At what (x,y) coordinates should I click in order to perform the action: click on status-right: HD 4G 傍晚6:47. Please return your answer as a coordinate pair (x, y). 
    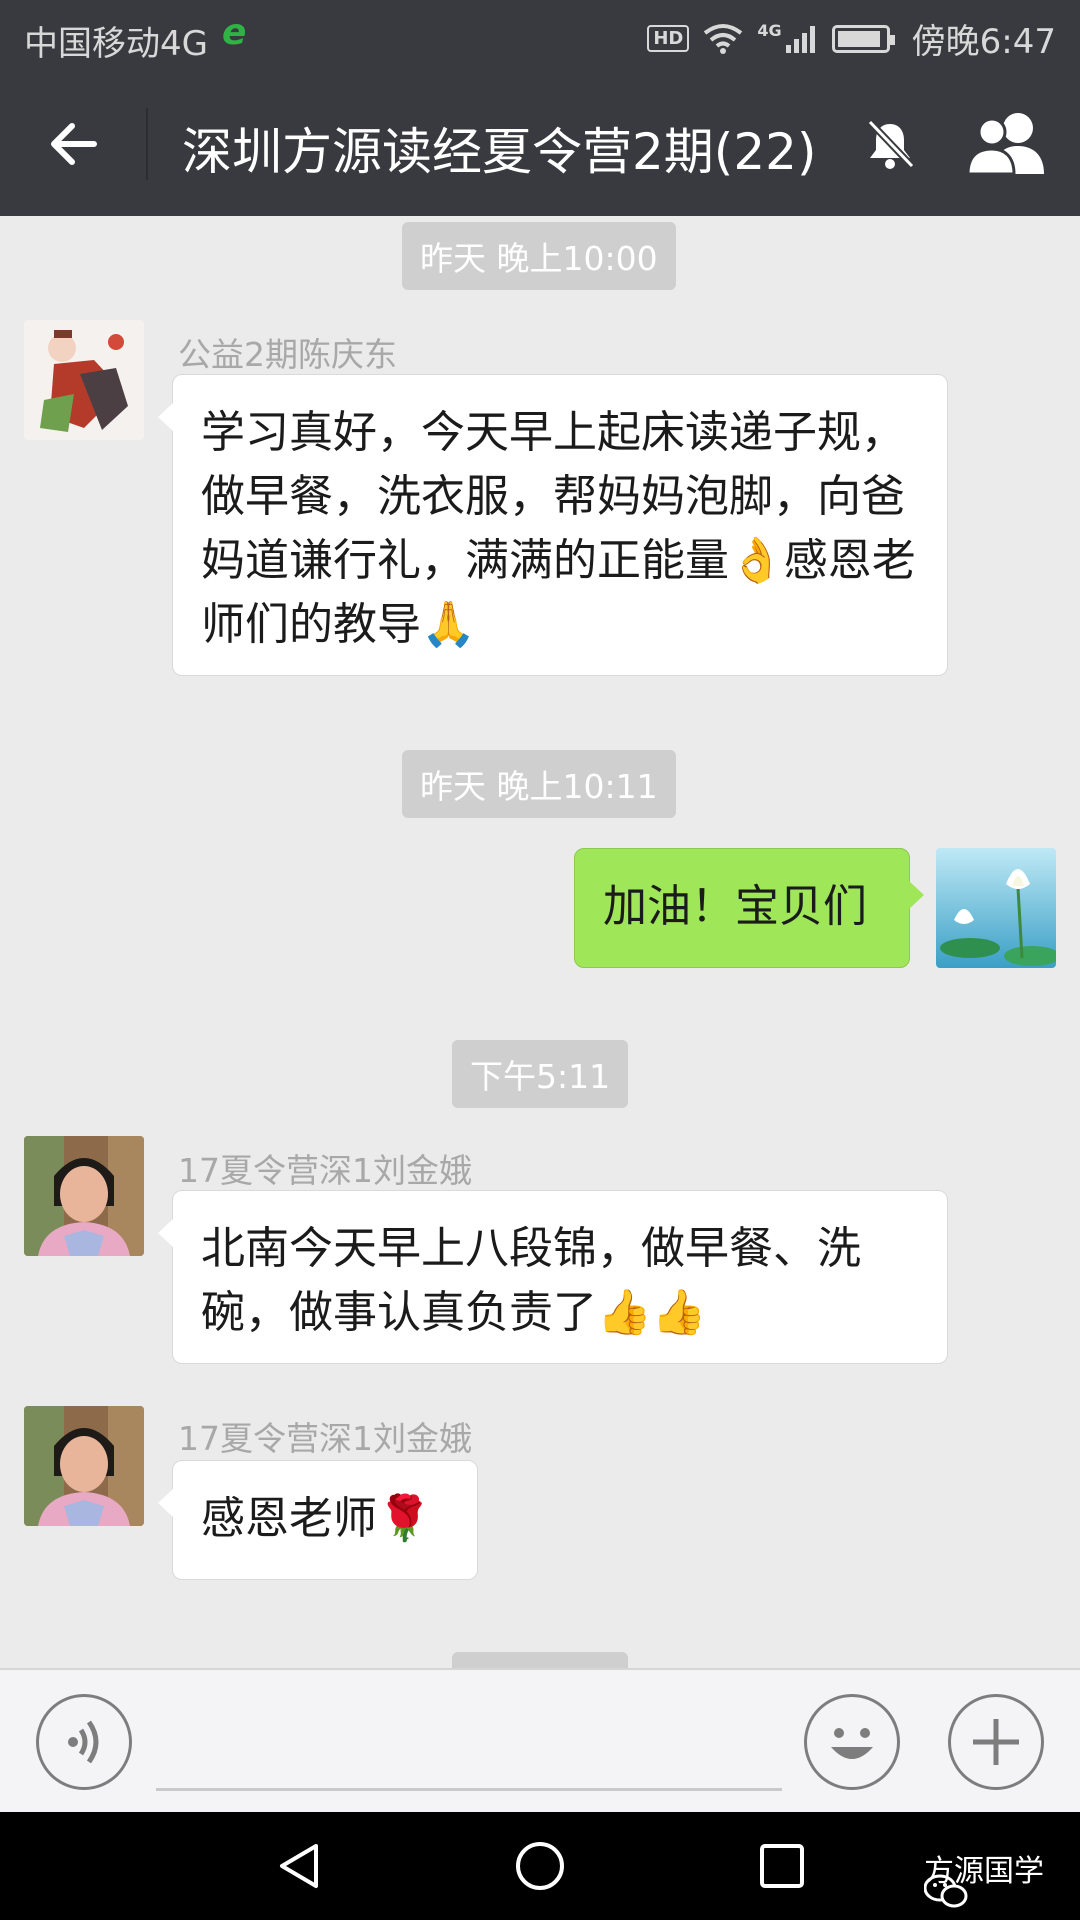
    Looking at the image, I should click on (851, 38).